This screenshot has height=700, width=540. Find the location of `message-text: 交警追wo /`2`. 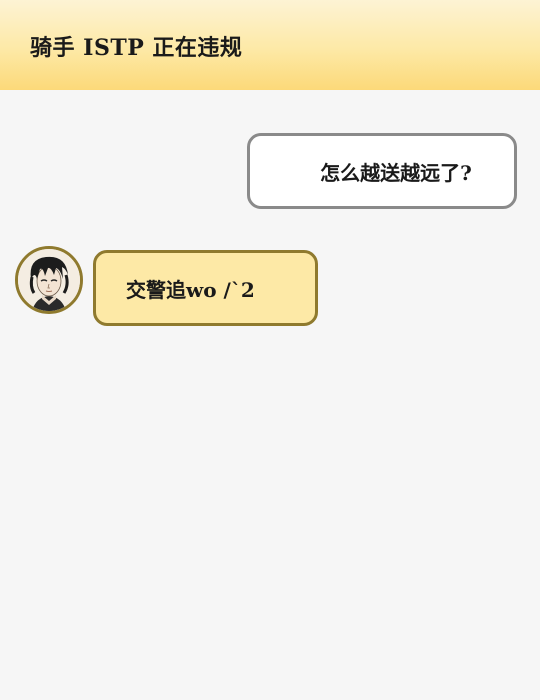

message-text: 交警追wo /`2 is located at coordinates (190, 289).